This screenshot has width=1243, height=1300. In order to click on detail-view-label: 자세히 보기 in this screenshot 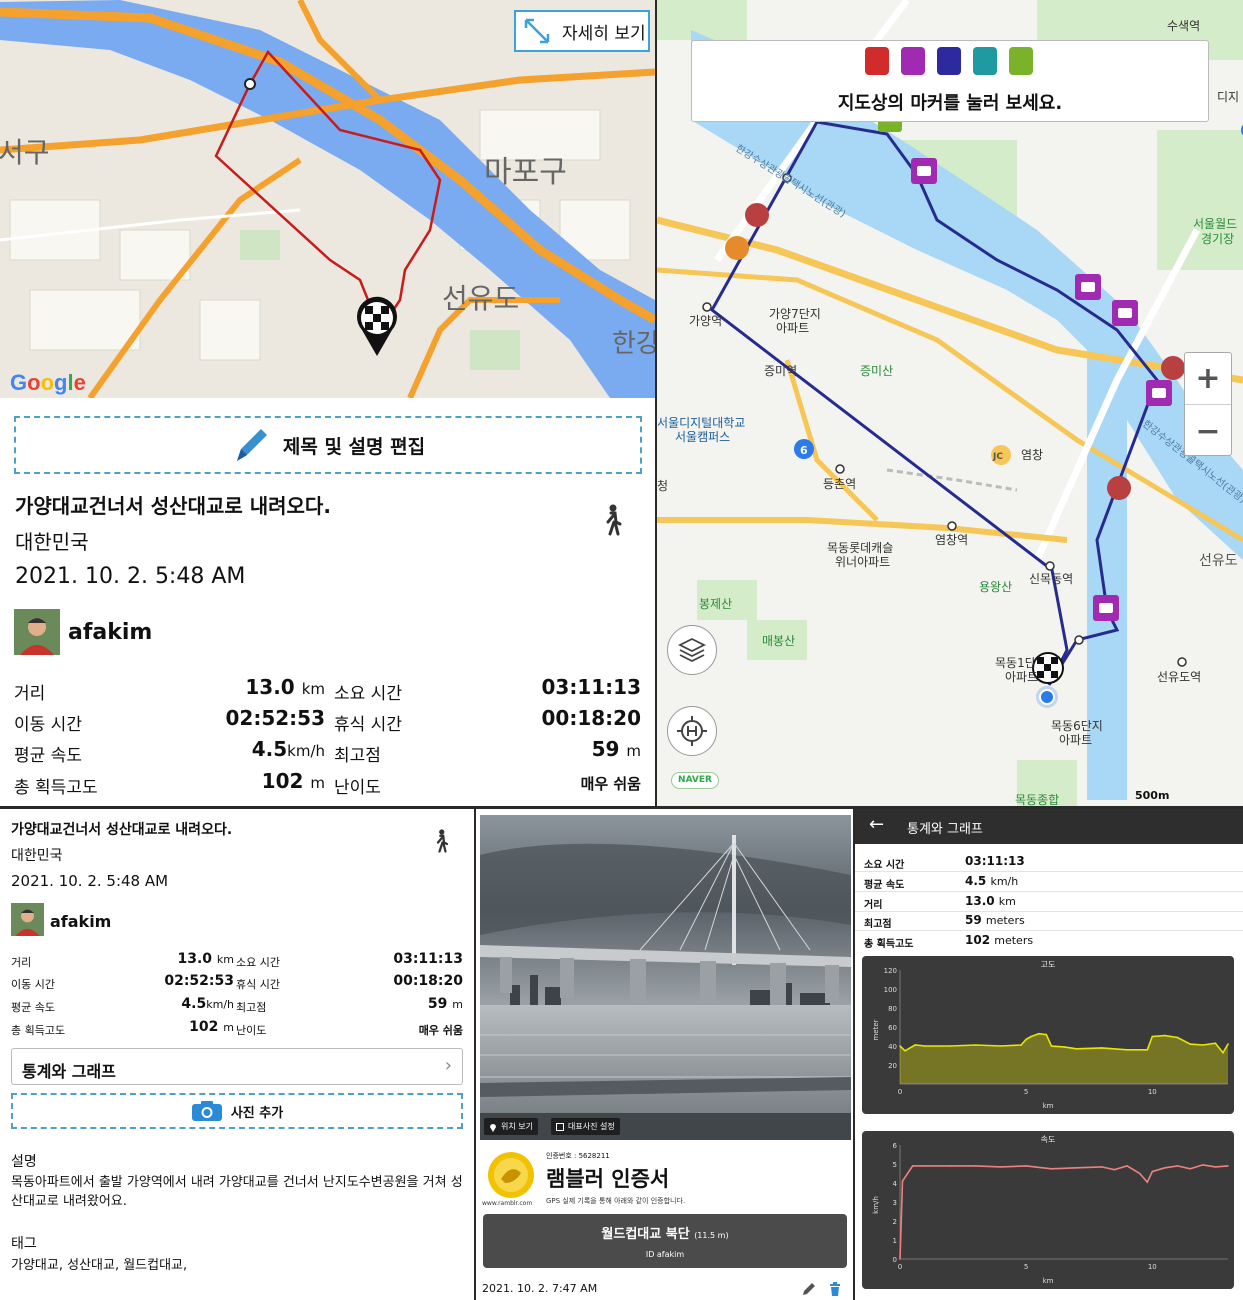, I will do `click(604, 33)`.